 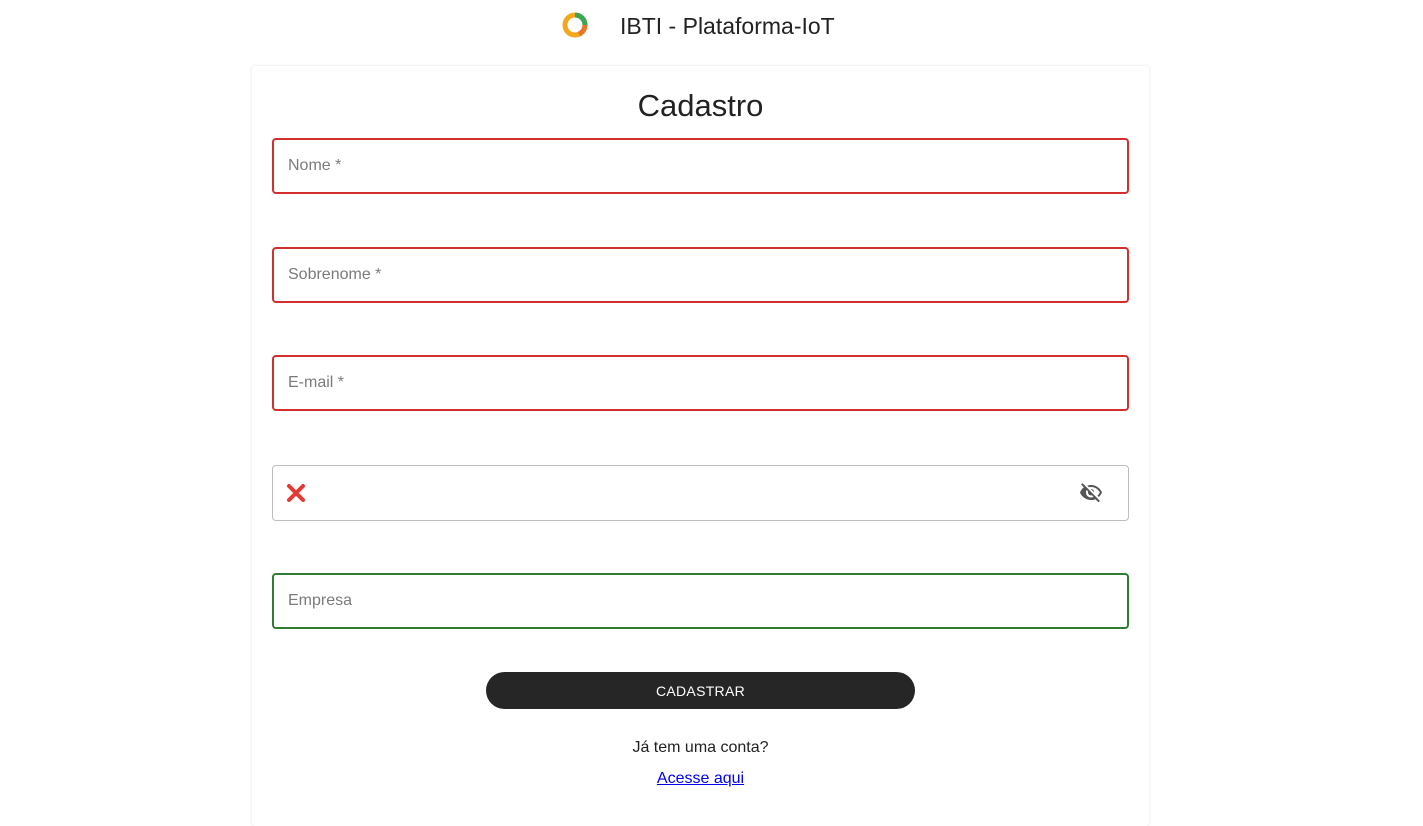 I want to click on sobrenome-field, so click(x=700, y=275).